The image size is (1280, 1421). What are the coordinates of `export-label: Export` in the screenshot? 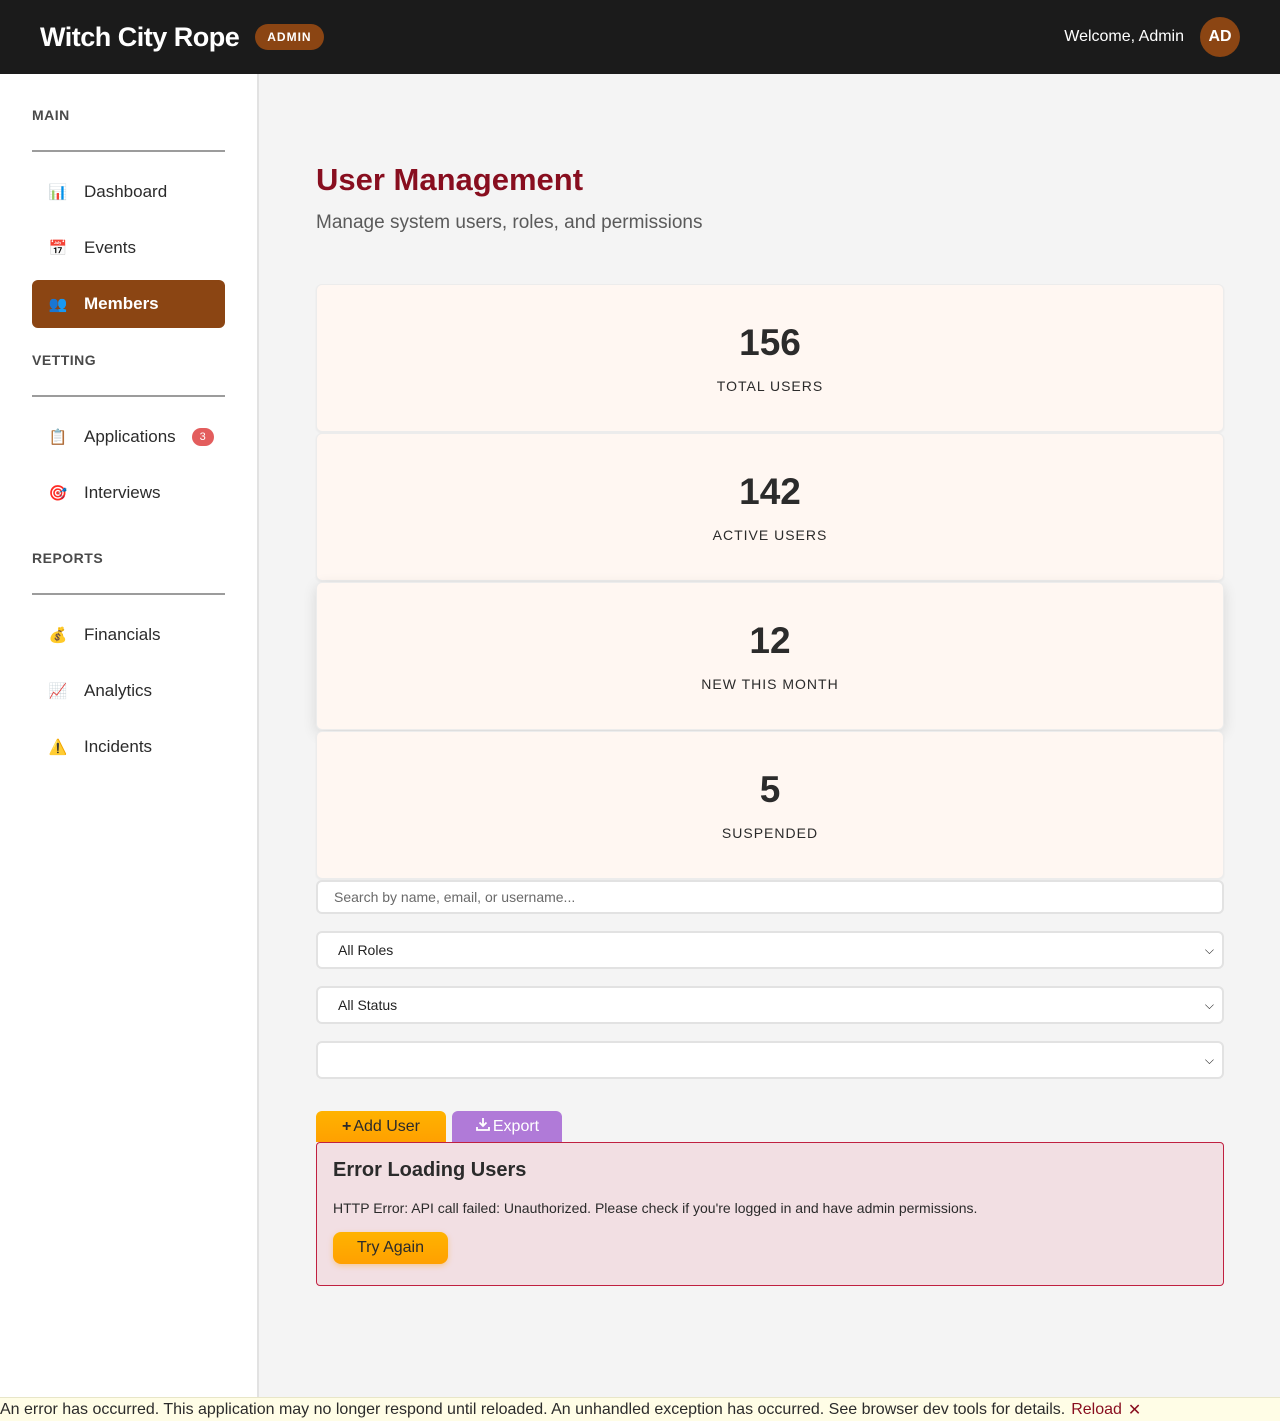 It's located at (516, 1126).